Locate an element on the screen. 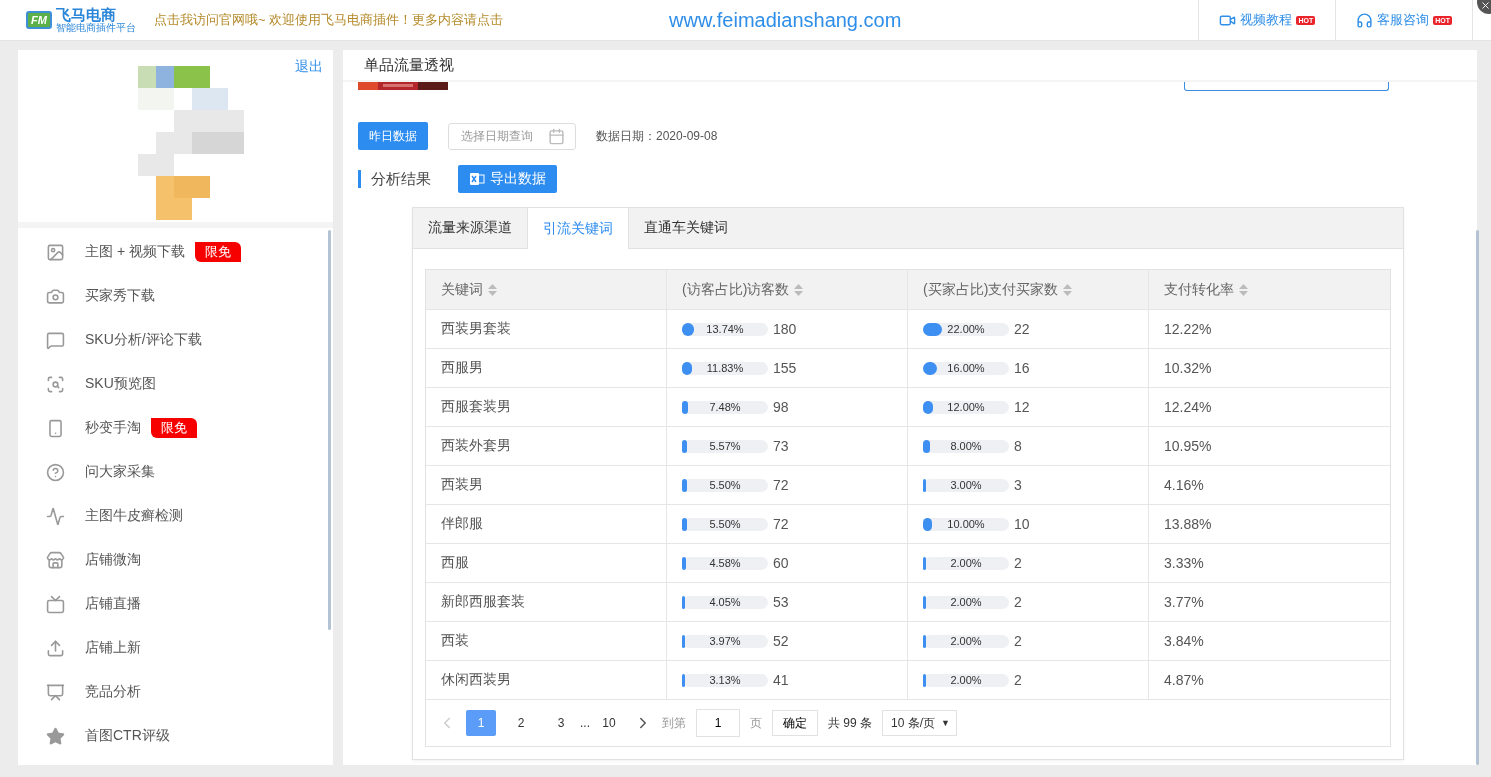 The width and height of the screenshot is (1491, 777). menu-item: 买家秀下载 is located at coordinates (189, 296).